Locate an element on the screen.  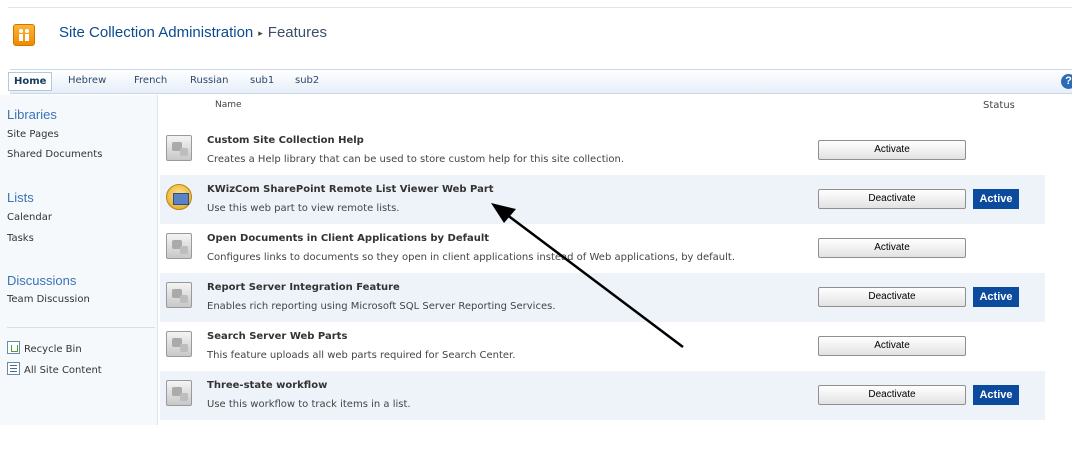
top-nav-bar: Home Hebrew French Russian sub1 sub2 ? is located at coordinates (540, 81).